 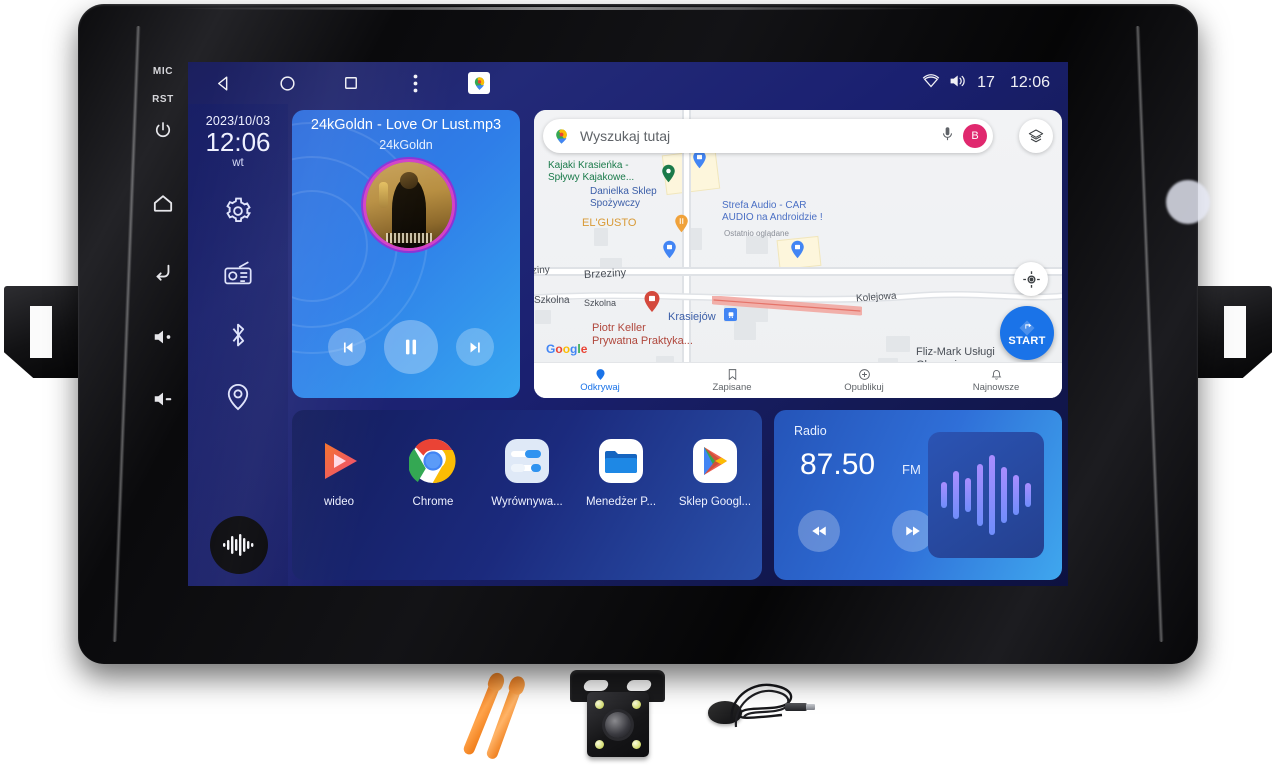 I want to click on google-play-icon, so click(x=715, y=461).